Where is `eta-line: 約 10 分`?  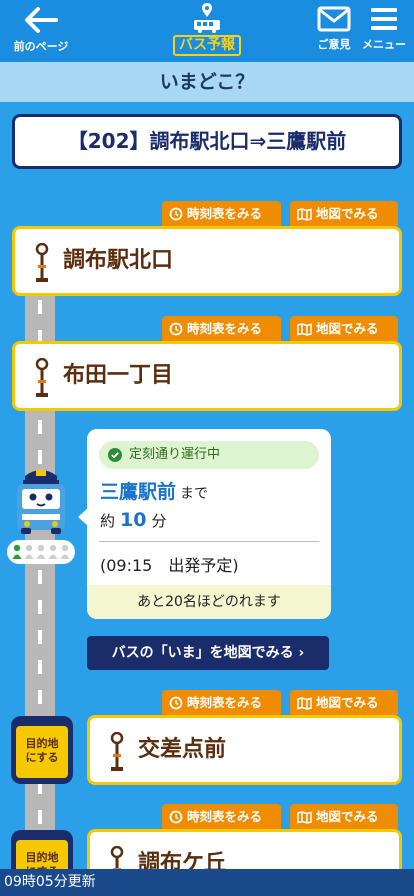 eta-line: 約 10 分 is located at coordinates (133, 520).